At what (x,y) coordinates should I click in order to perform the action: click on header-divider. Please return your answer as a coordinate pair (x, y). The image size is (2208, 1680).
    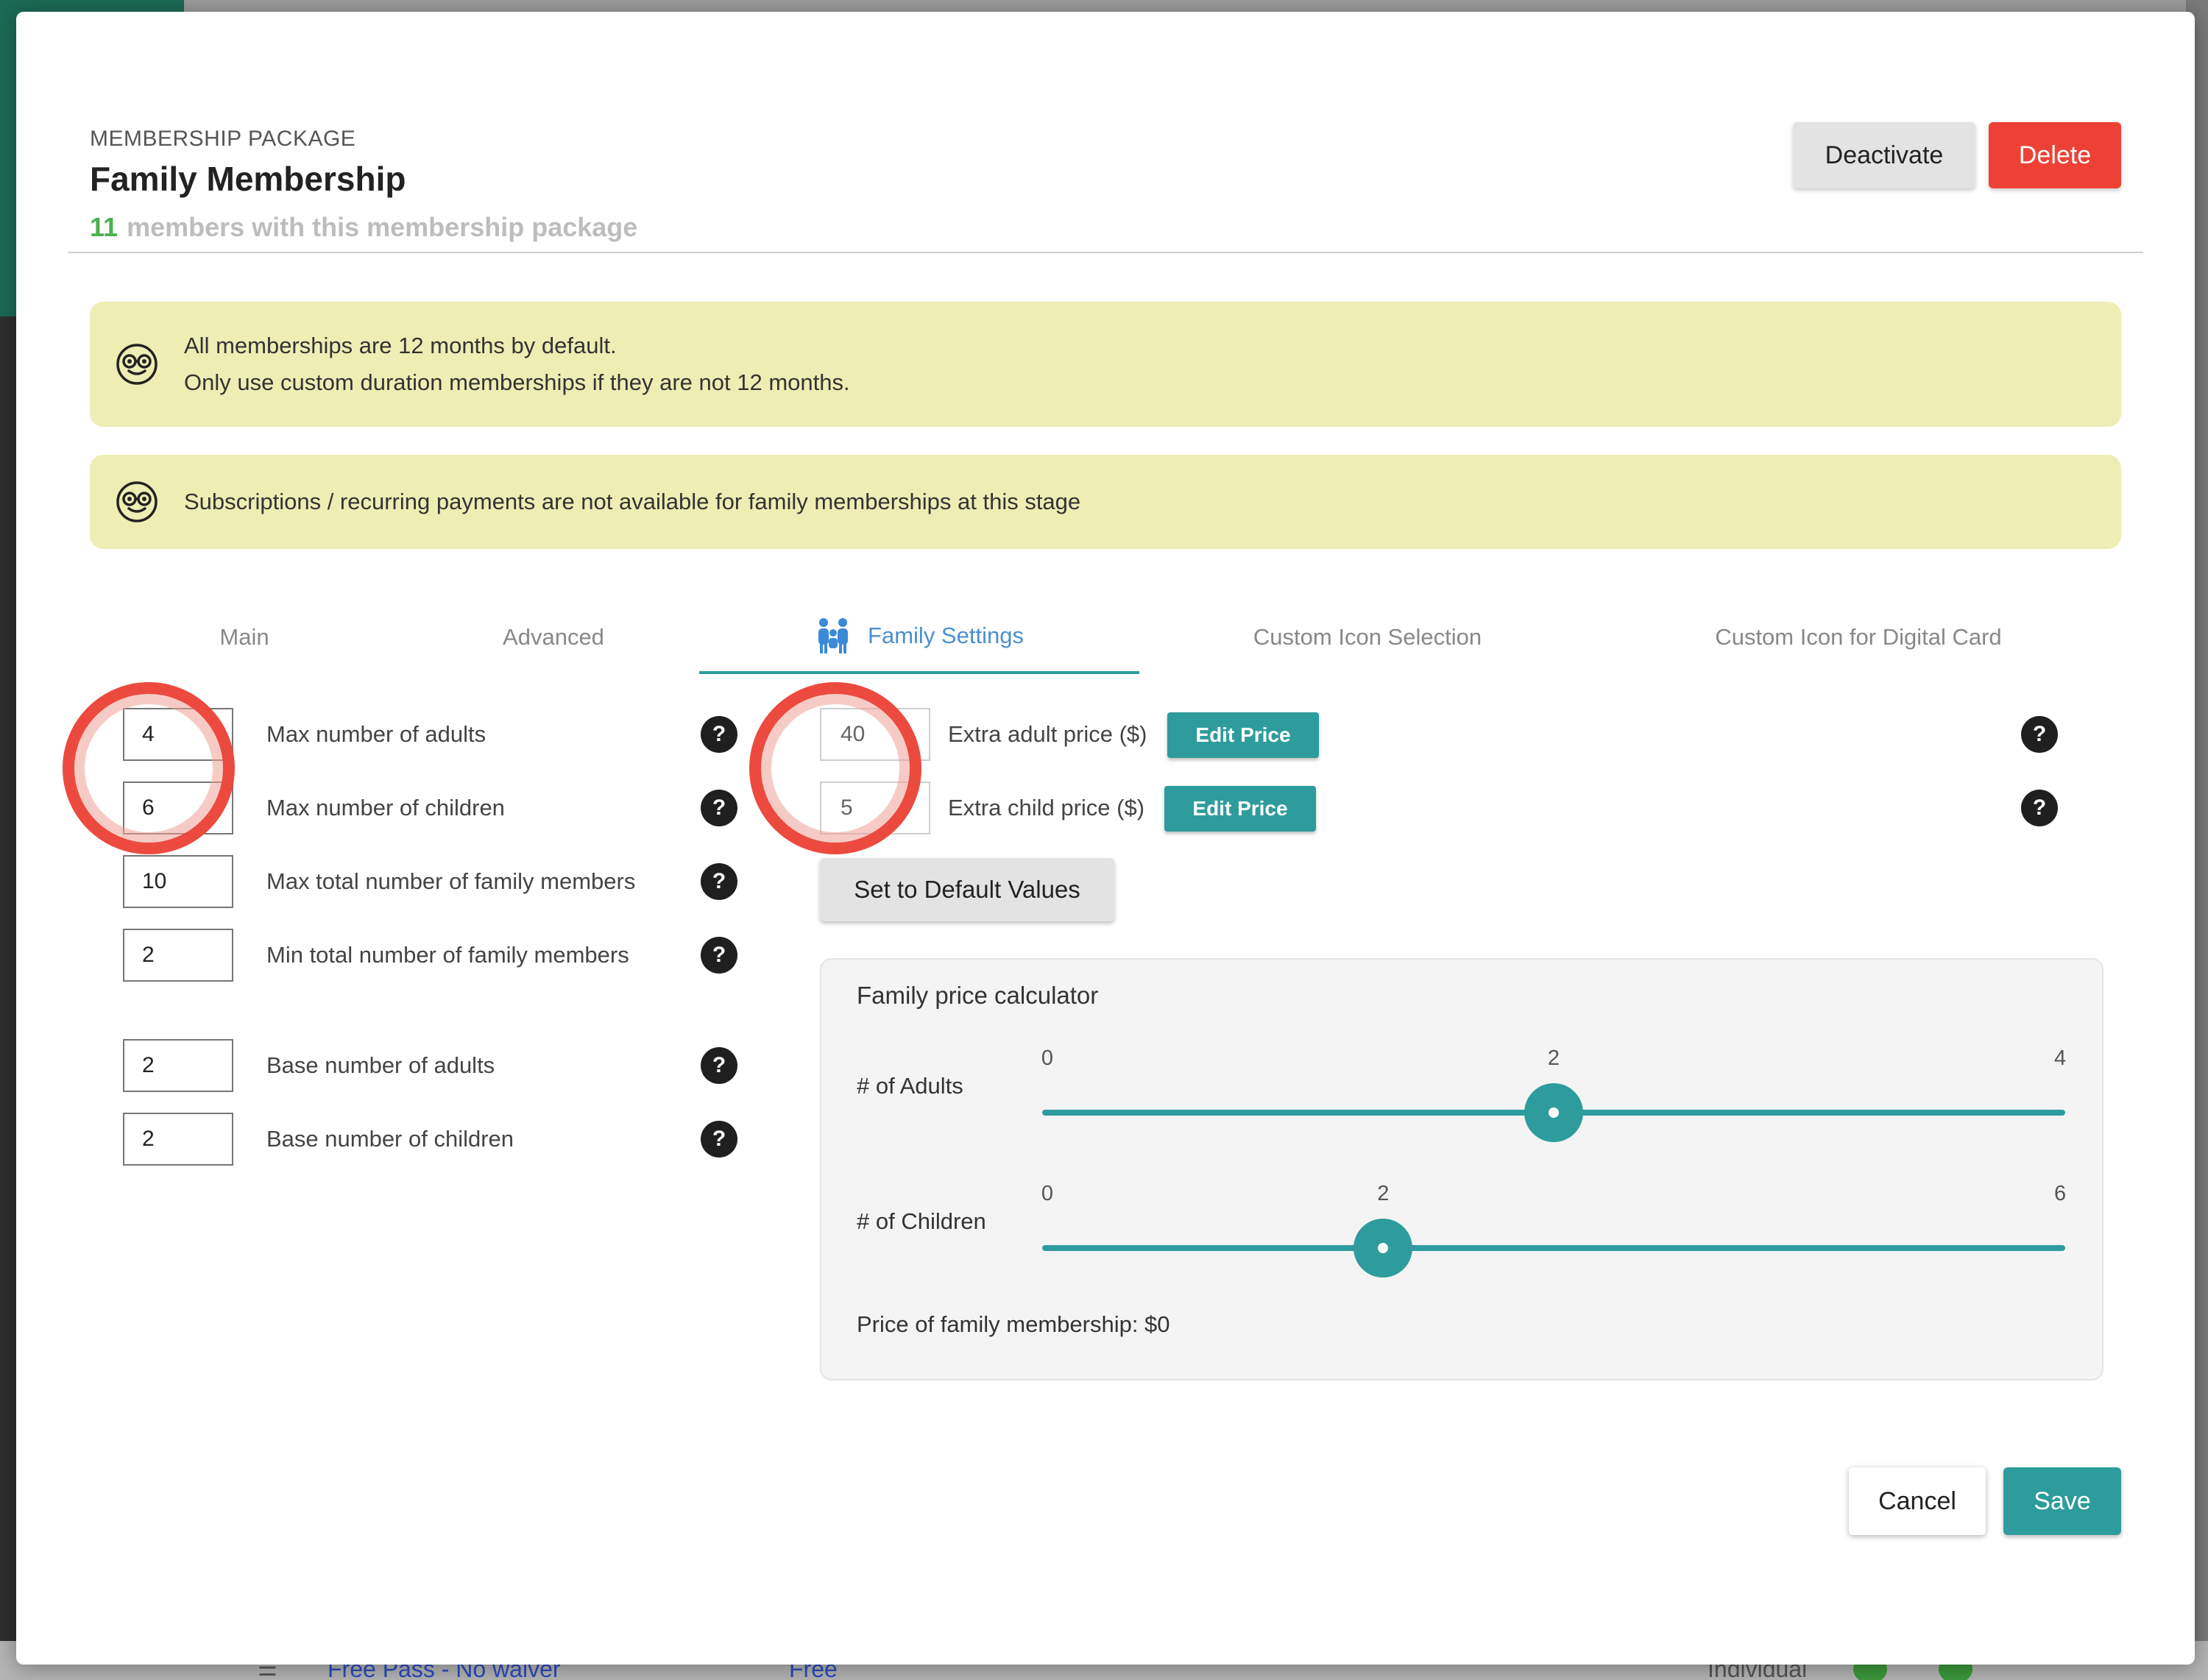
    Looking at the image, I should click on (1105, 252).